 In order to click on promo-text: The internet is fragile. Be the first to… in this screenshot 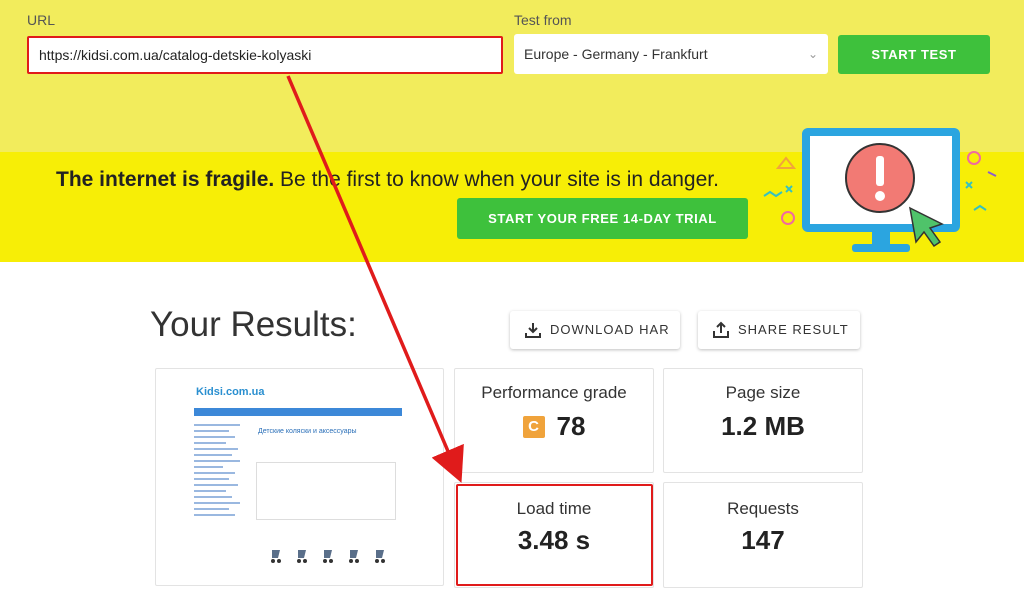, I will do `click(387, 180)`.